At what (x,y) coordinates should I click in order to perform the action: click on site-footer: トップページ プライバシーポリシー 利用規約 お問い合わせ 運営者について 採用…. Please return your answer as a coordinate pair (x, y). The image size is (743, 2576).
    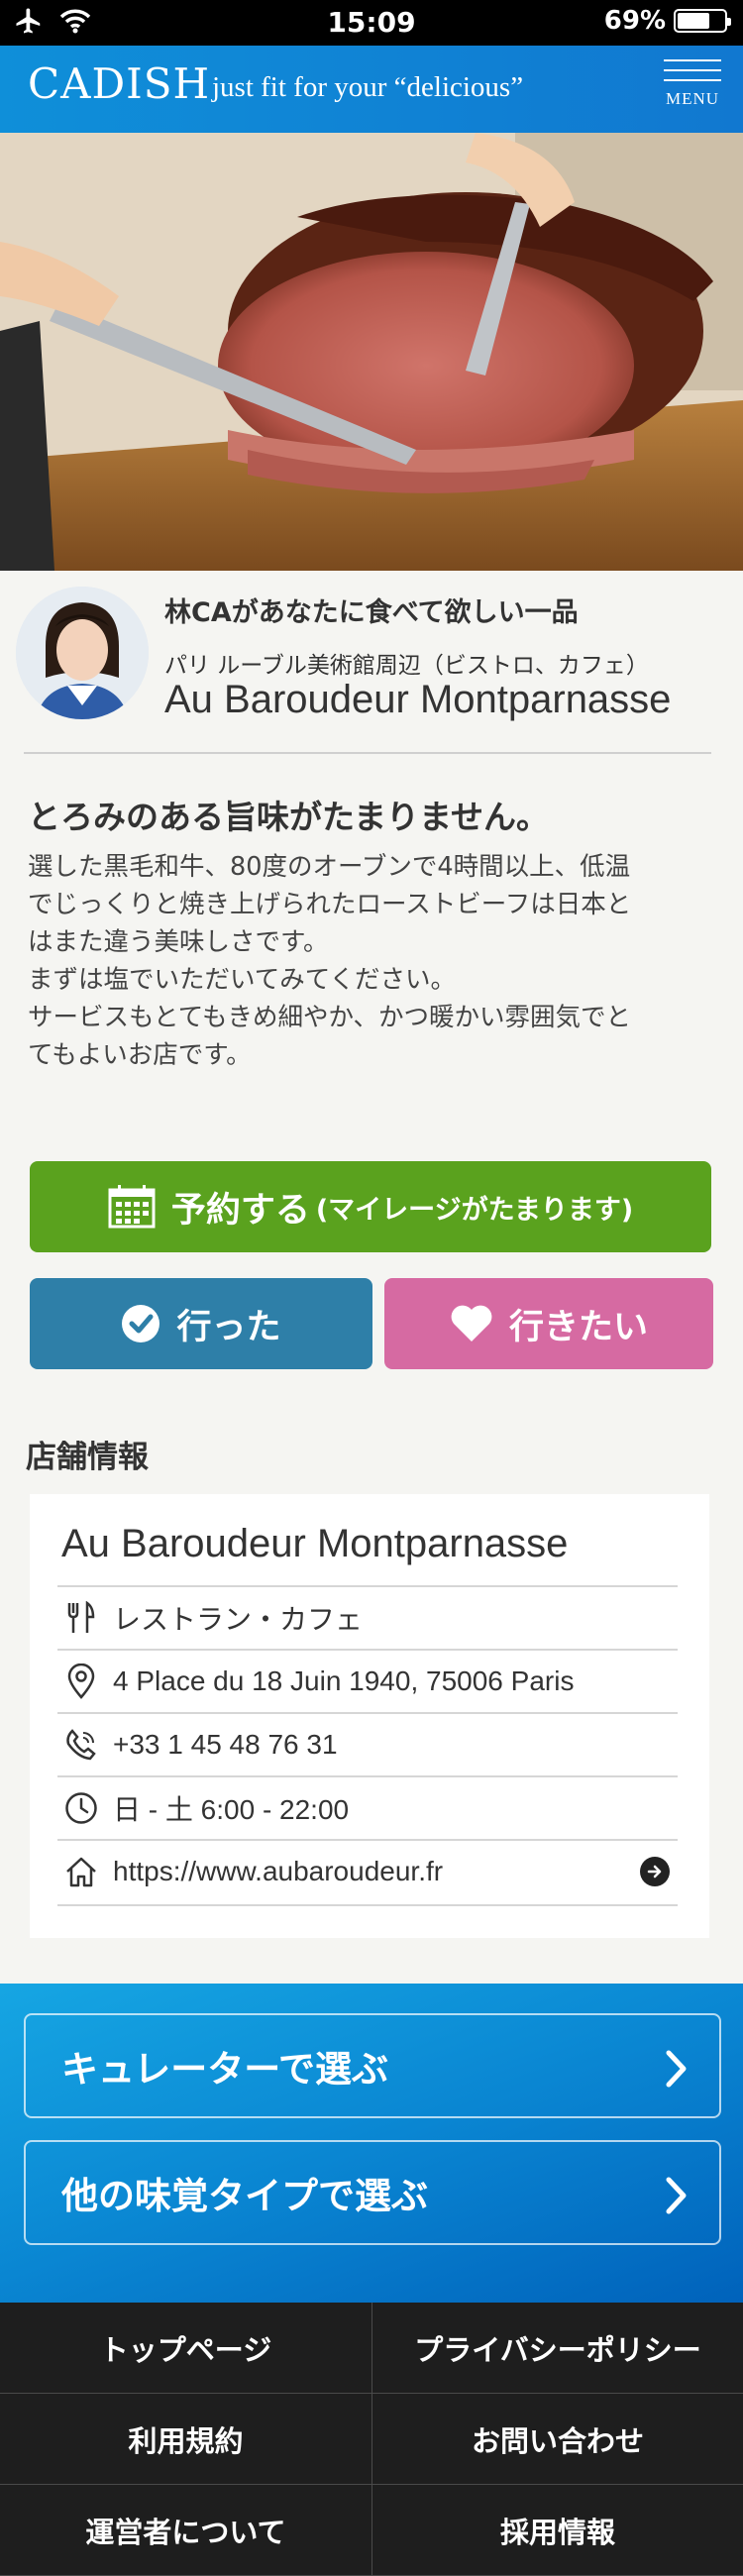
    Looking at the image, I should click on (371, 2439).